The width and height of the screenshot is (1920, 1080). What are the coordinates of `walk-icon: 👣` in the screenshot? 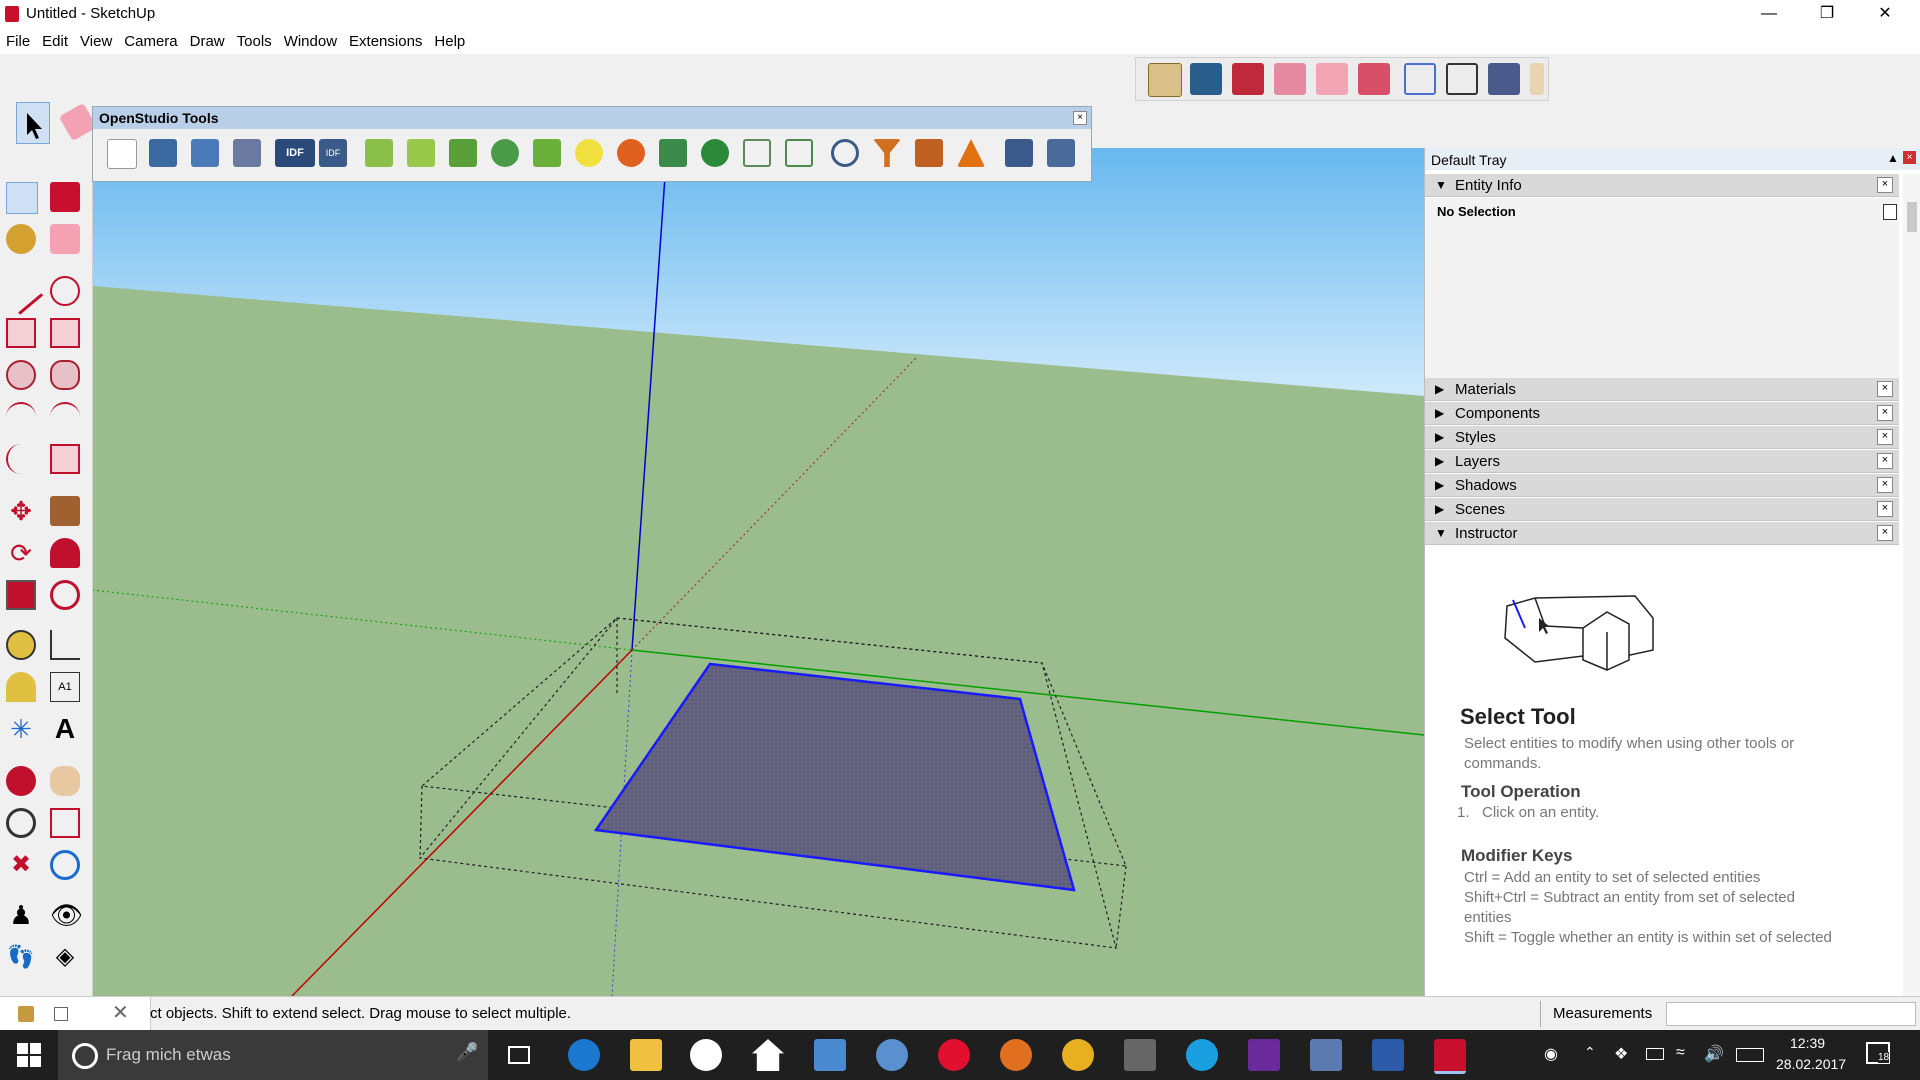 It's located at (21, 957).